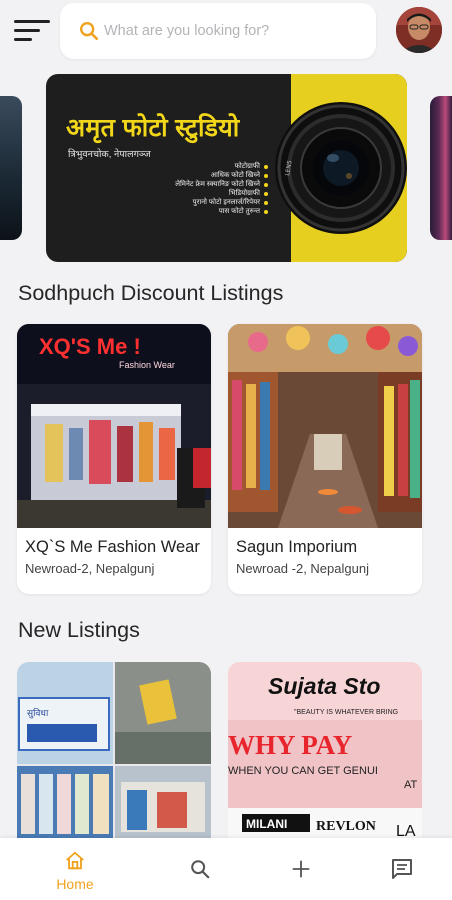  Describe the element at coordinates (209, 184) in the screenshot. I see `banner-service: लेमिनेट फ्रेम स्क्यानिङ फोटो खिच्ने` at that location.